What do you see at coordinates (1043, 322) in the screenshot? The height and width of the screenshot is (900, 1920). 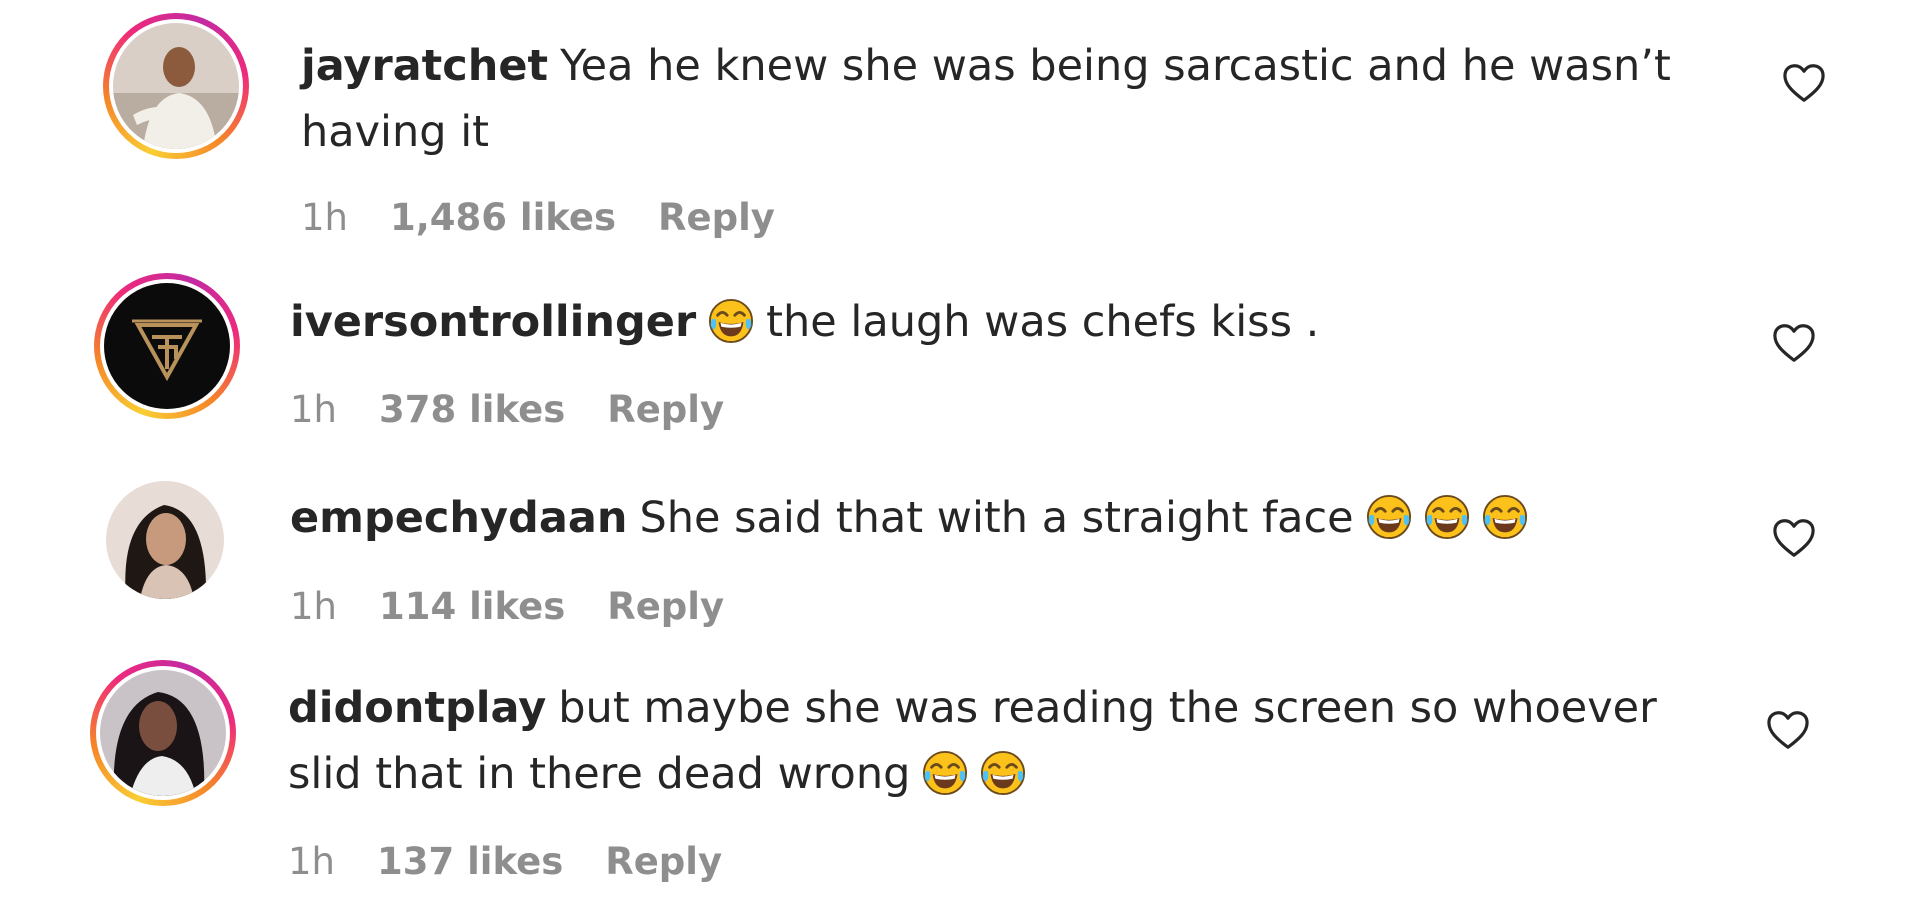 I see `comment-text: the laugh was chefs kiss .` at bounding box center [1043, 322].